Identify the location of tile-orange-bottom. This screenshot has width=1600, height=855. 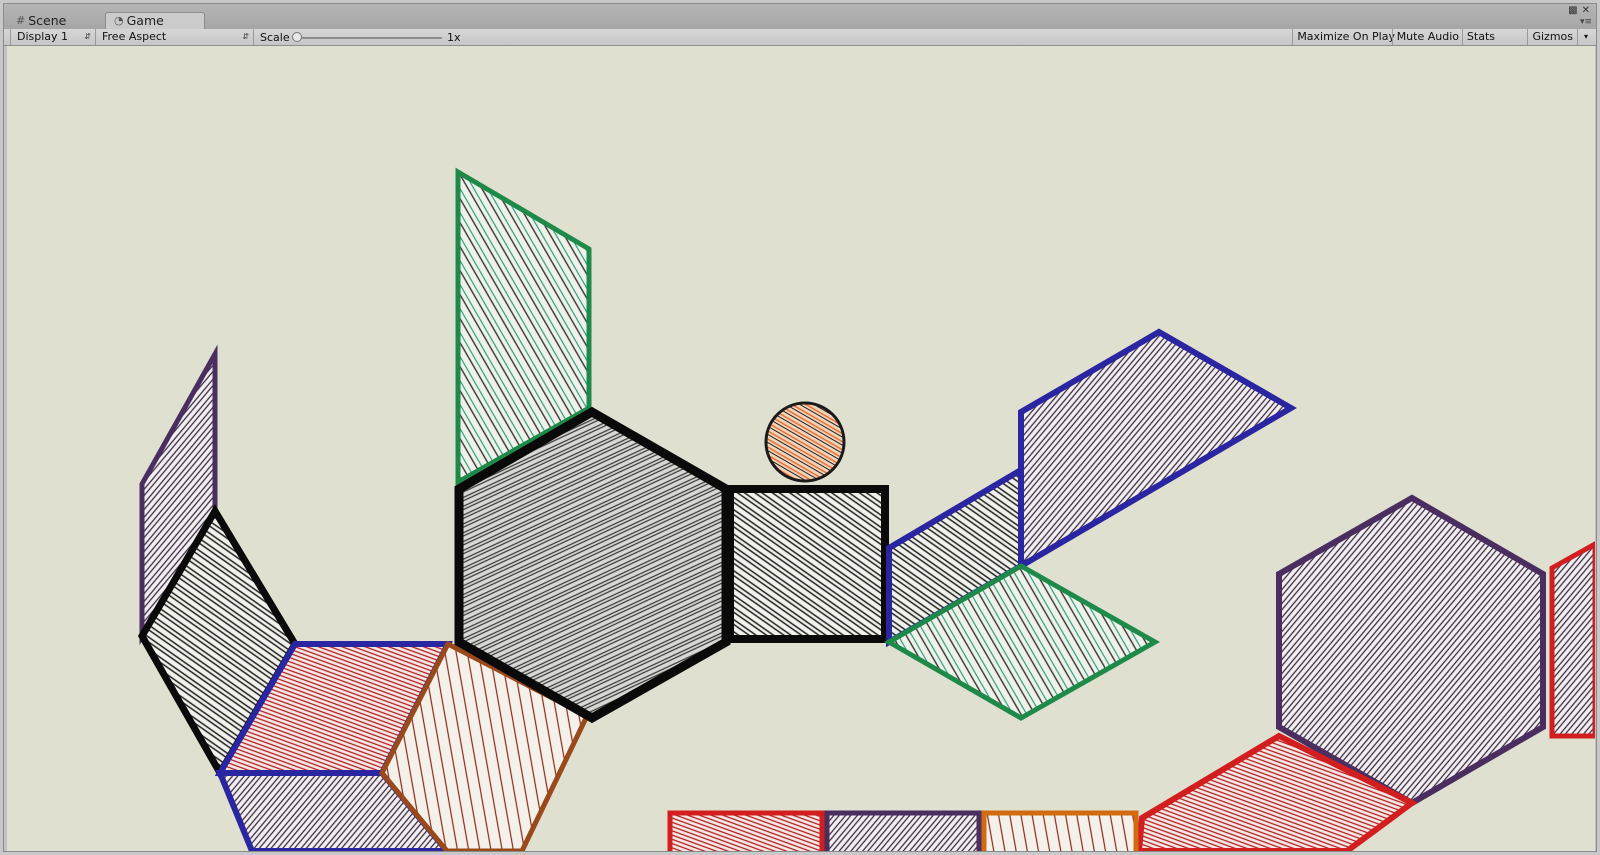
(1060, 830).